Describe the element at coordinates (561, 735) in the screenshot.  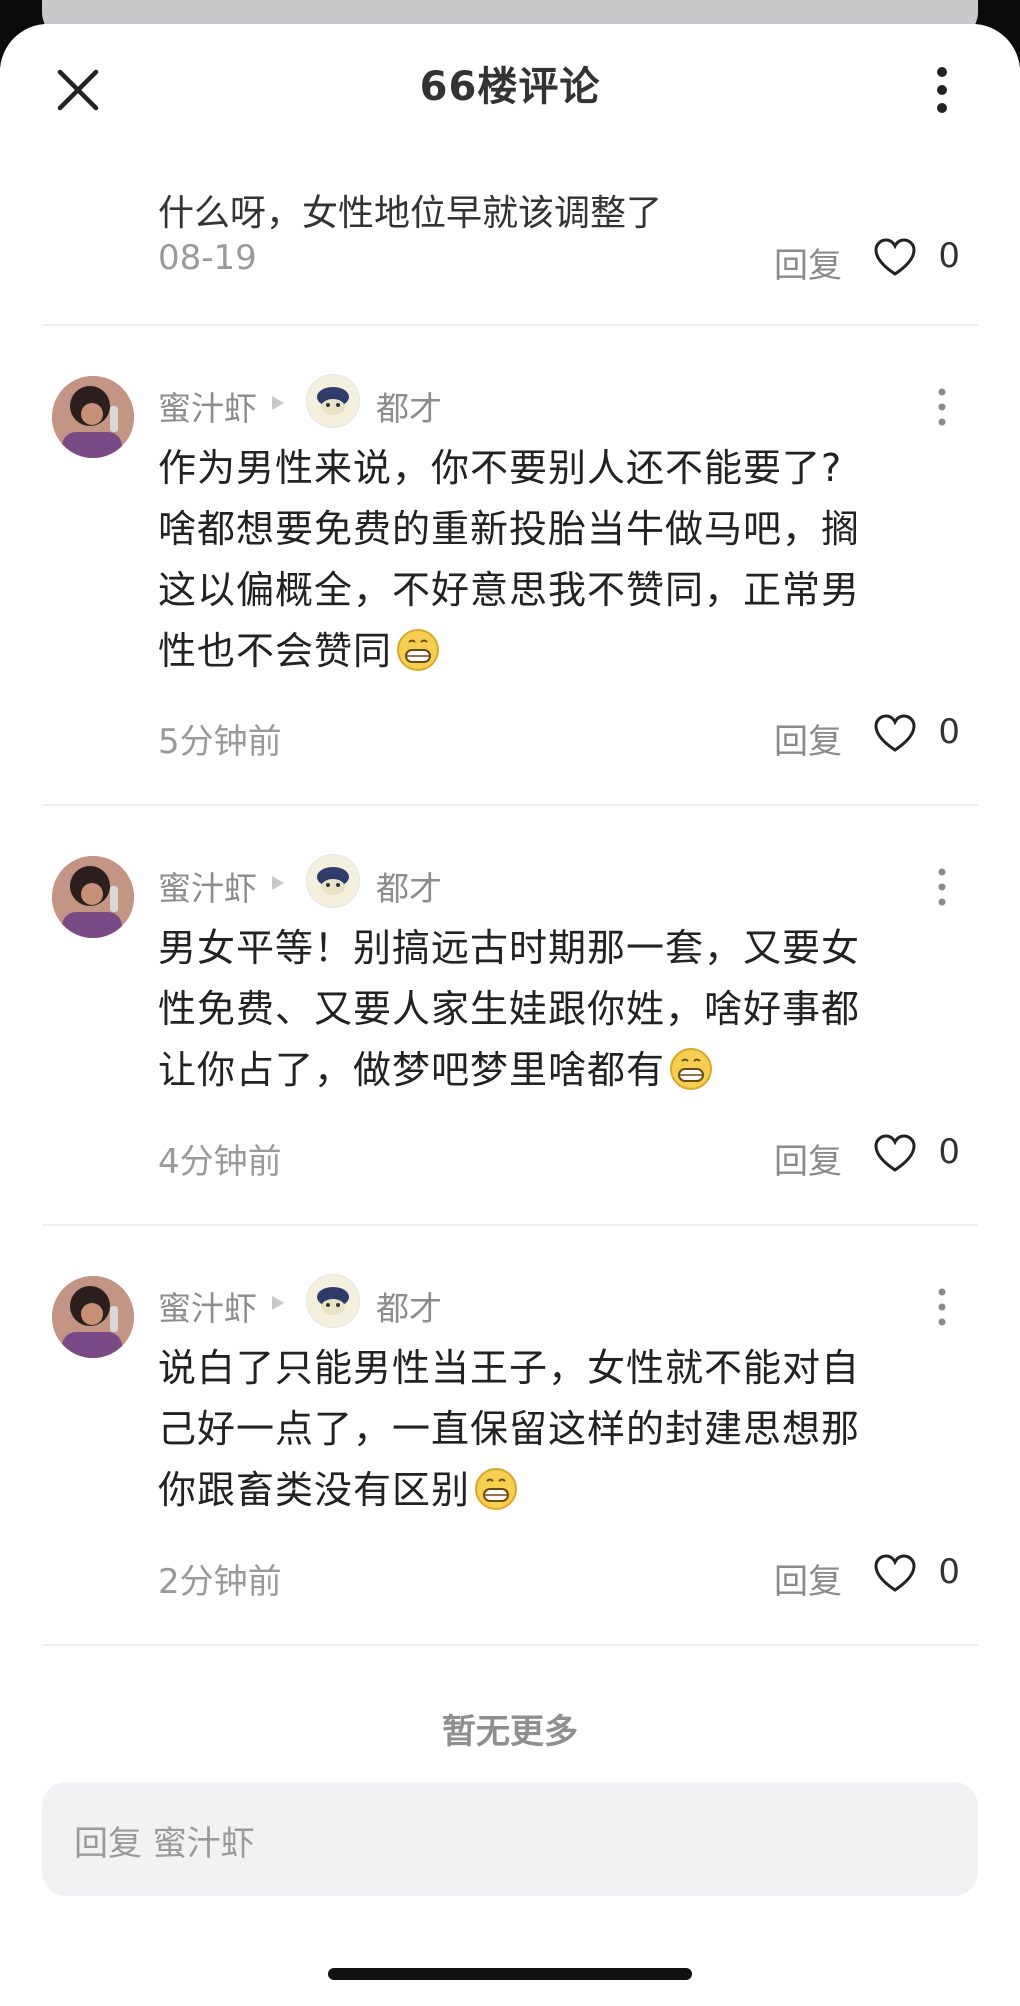
I see `comment-meta: 5分钟前 回复 0` at that location.